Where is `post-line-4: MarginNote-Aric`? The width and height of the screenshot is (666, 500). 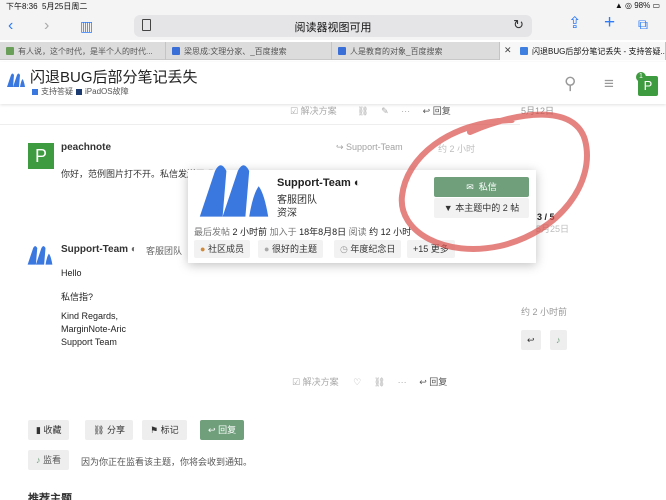 post-line-4: MarginNote-Aric is located at coordinates (94, 329).